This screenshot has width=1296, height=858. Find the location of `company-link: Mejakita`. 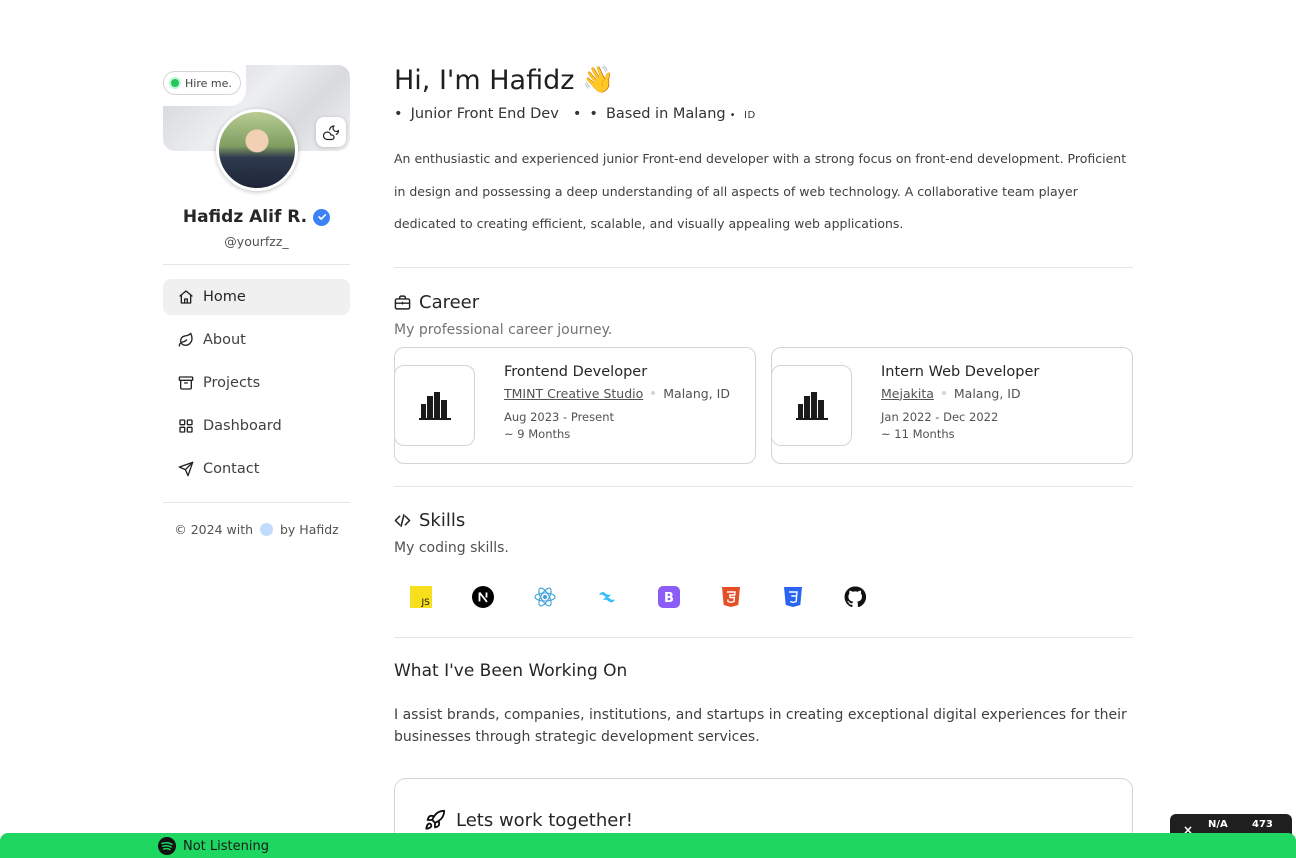

company-link: Mejakita is located at coordinates (907, 393).